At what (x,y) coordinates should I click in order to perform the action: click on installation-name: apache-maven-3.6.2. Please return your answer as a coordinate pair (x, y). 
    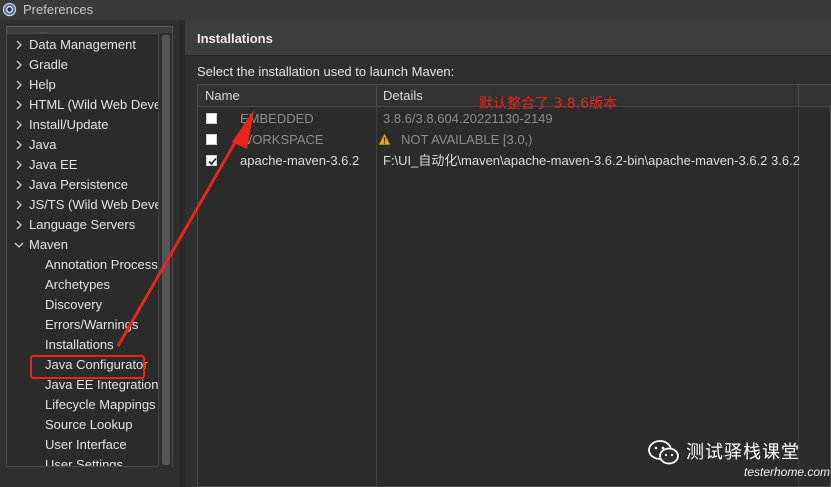
    Looking at the image, I should click on (300, 160).